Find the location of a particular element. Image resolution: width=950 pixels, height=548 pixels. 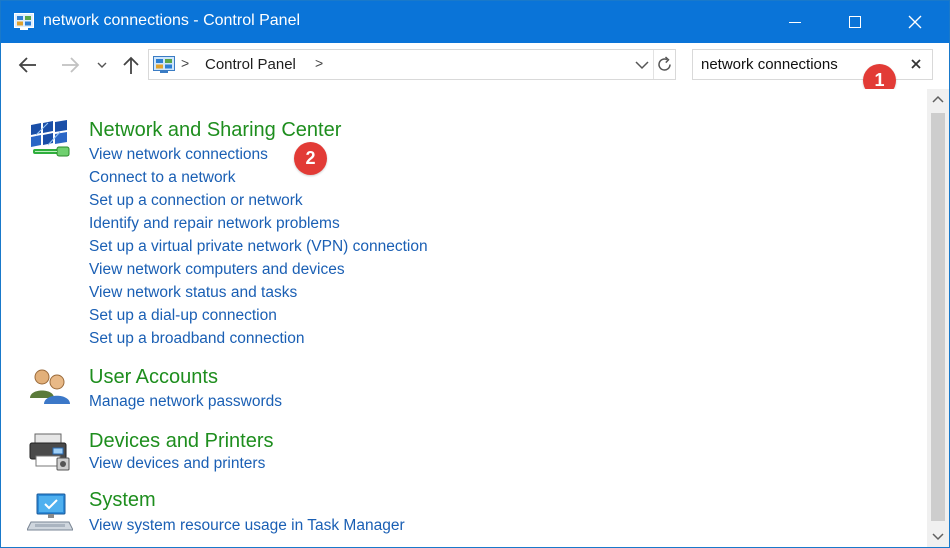

refresh-button is located at coordinates (664, 64).